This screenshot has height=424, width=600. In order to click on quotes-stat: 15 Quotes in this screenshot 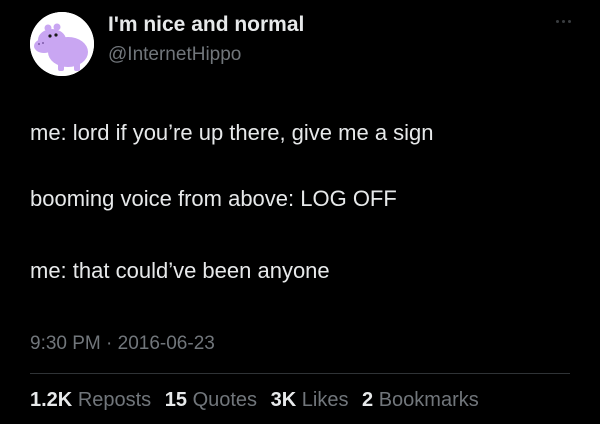, I will do `click(211, 400)`.